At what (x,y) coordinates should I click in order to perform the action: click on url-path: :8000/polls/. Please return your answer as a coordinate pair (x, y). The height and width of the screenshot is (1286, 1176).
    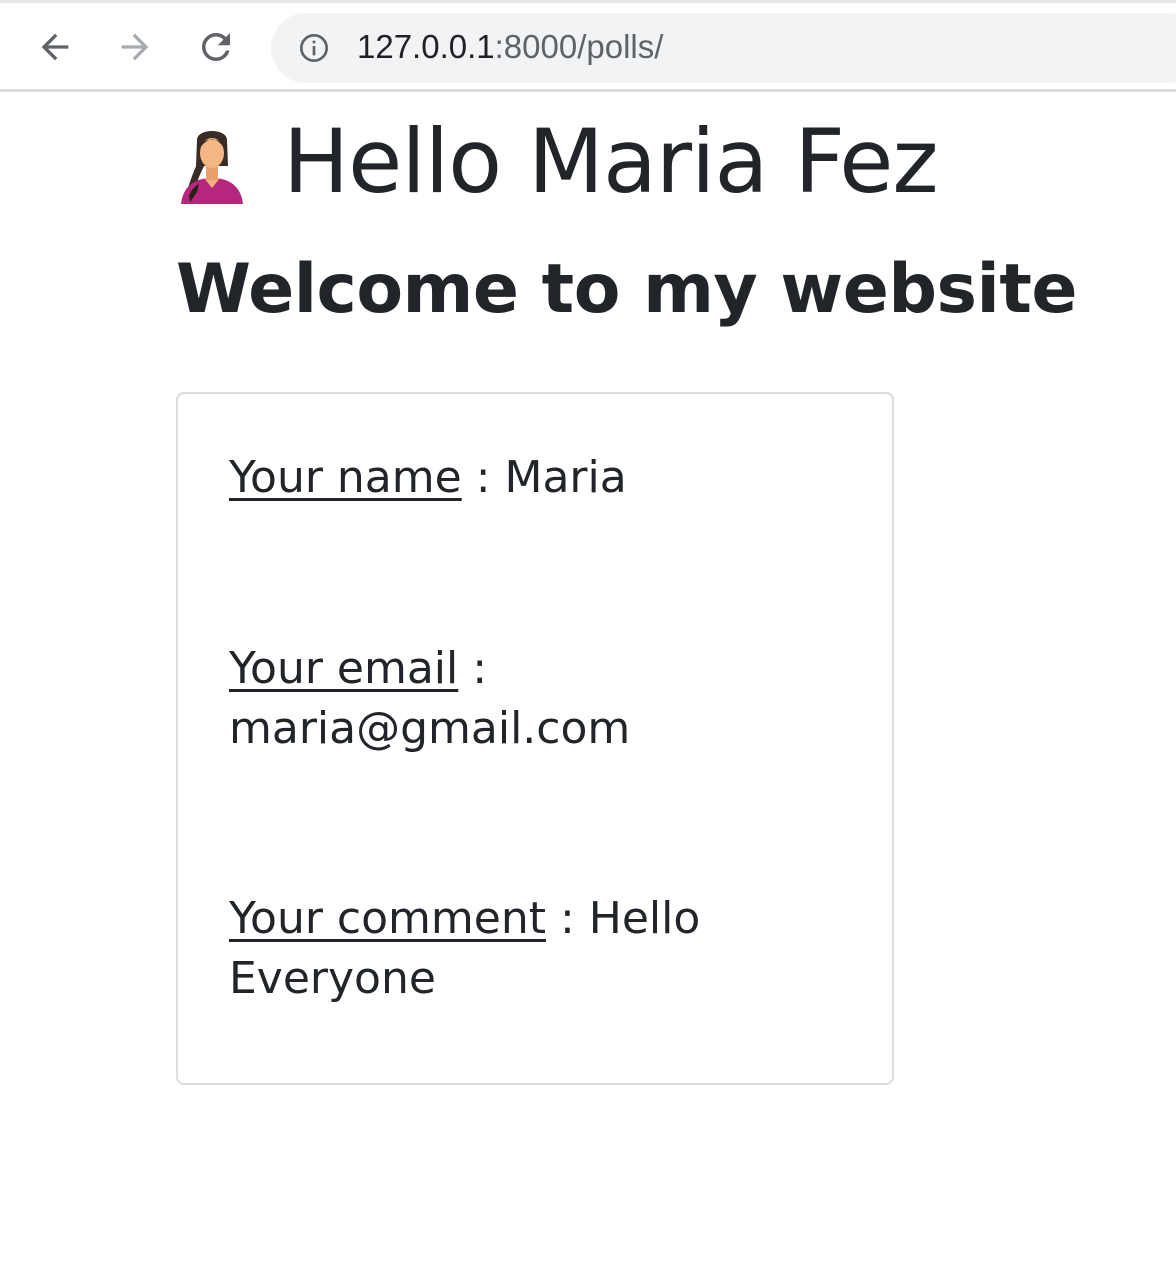
    Looking at the image, I should click on (579, 46).